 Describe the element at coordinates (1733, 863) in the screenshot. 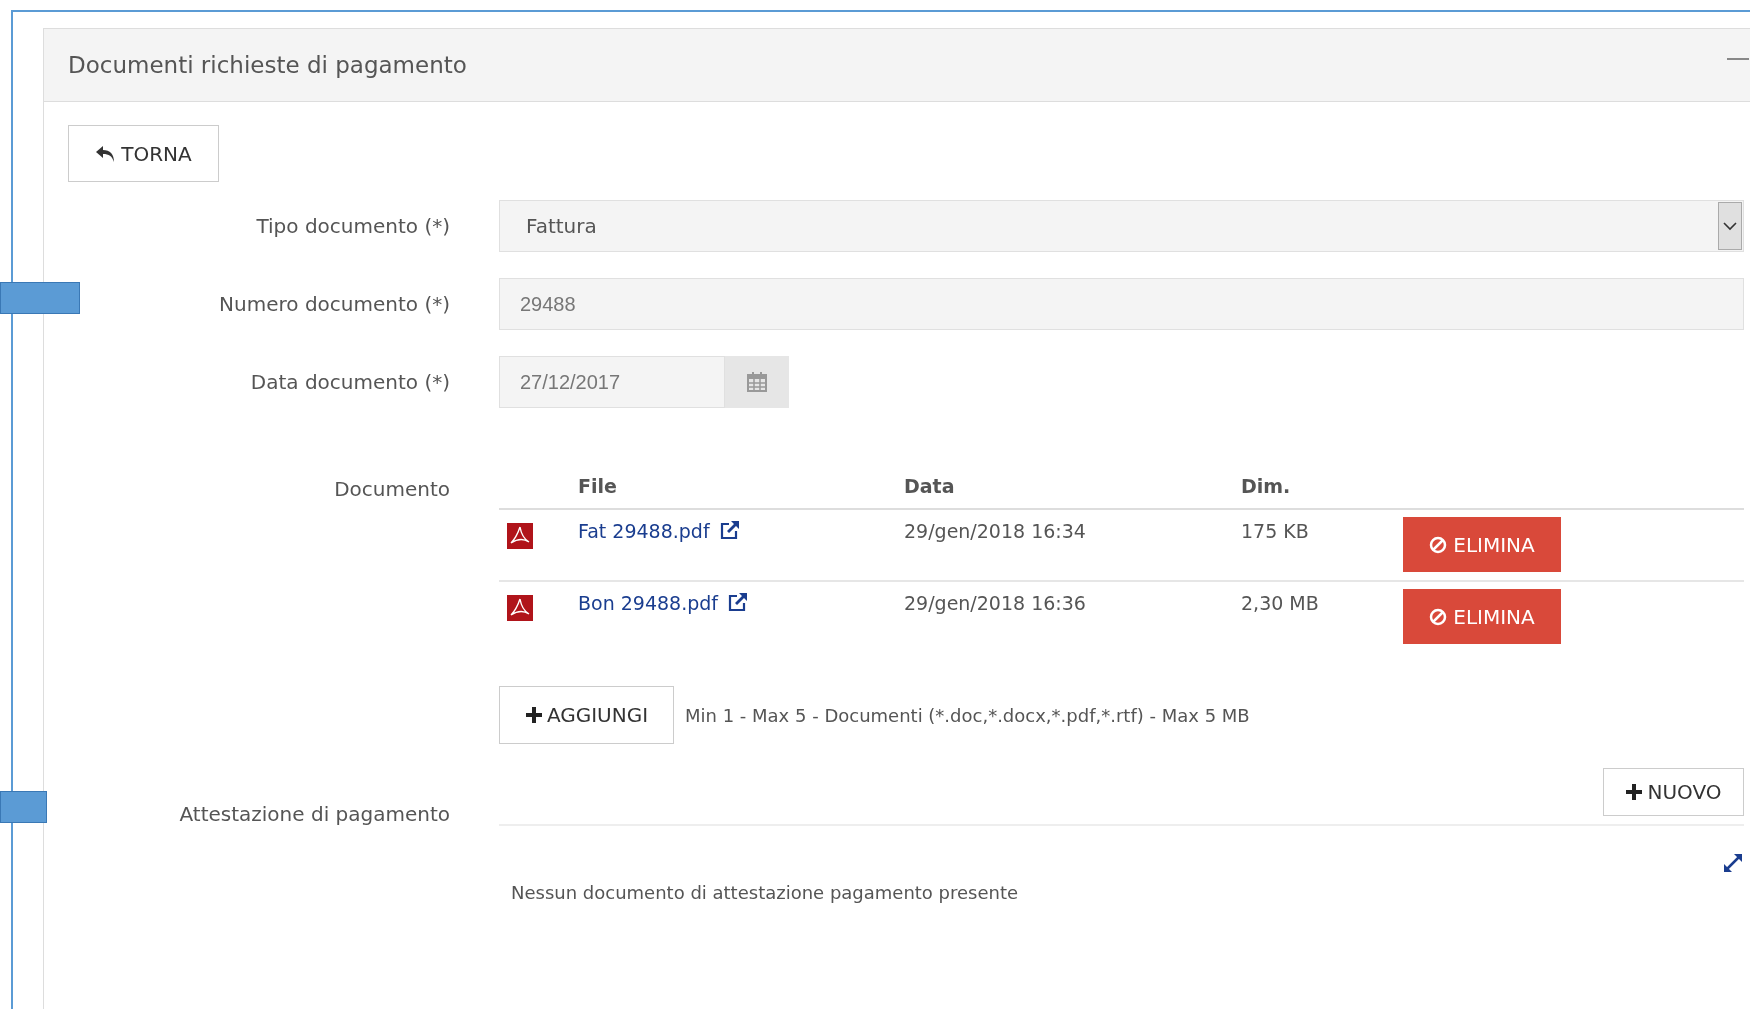

I see `expand-icon` at that location.